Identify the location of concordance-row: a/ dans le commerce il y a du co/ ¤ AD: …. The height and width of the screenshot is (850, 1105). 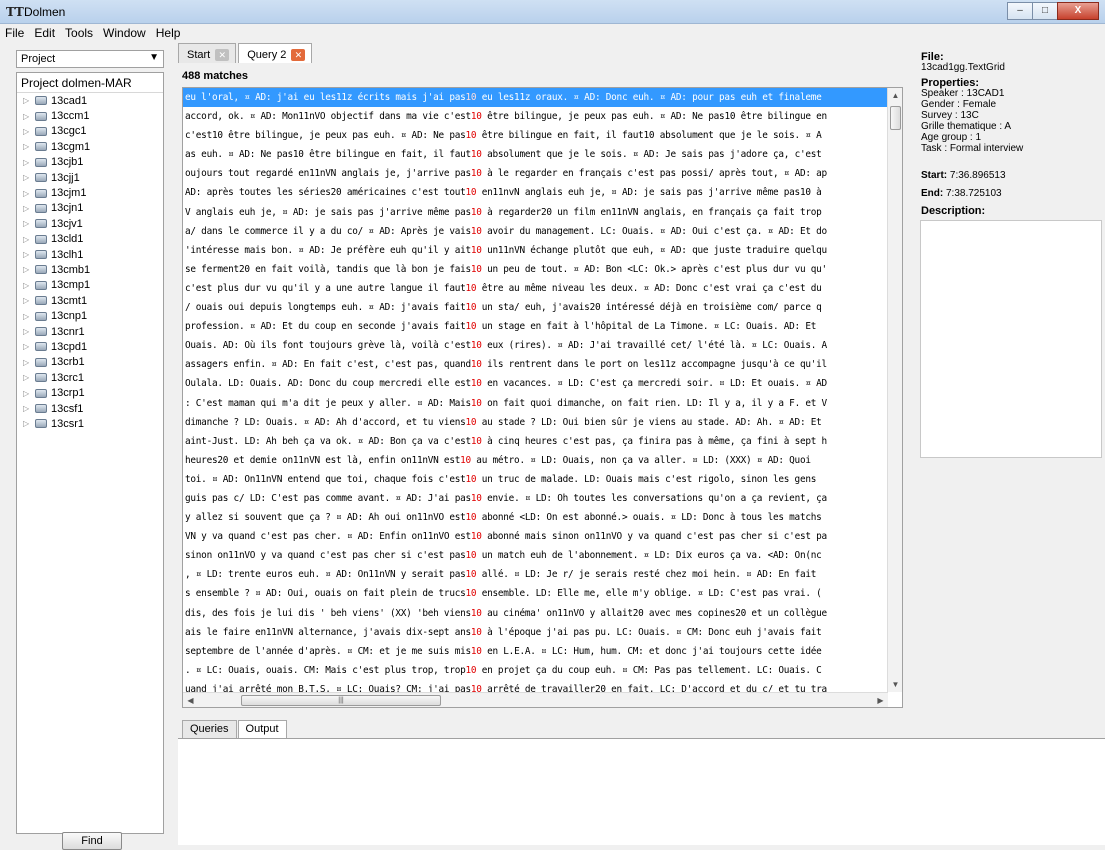
(535, 231).